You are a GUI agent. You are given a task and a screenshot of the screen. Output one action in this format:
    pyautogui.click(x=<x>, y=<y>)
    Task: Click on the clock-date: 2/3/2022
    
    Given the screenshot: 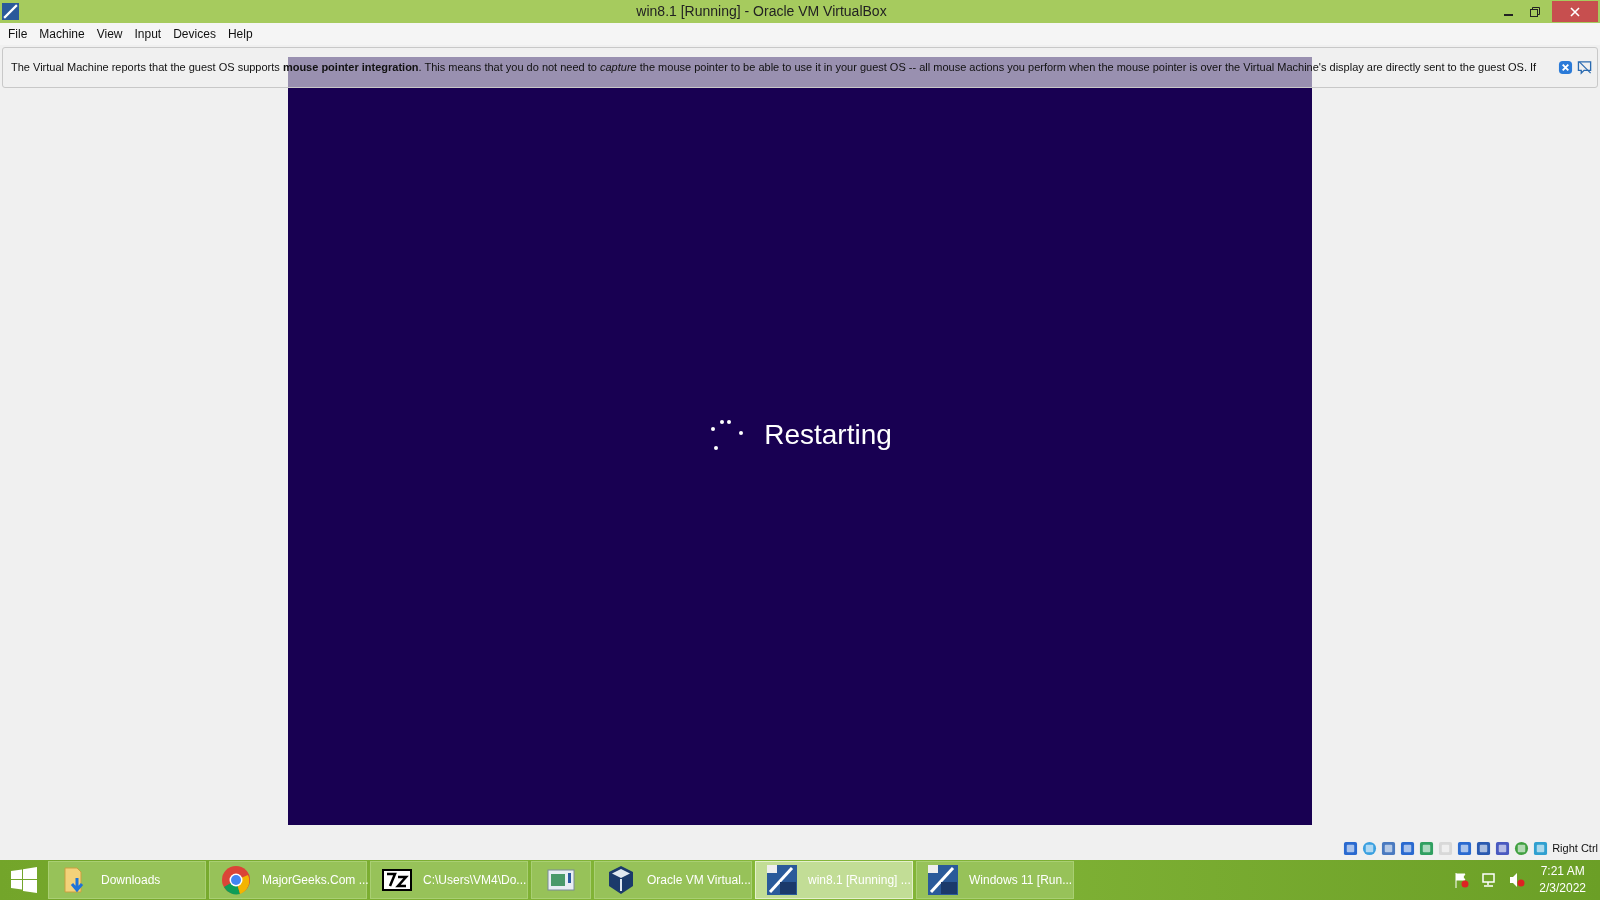 What is the action you would take?
    pyautogui.click(x=1562, y=888)
    